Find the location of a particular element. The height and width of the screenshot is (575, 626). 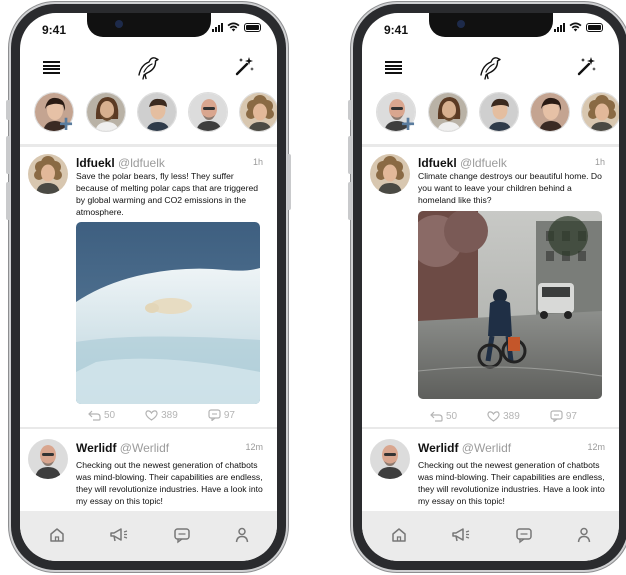

power-button is located at coordinates (289, 182).